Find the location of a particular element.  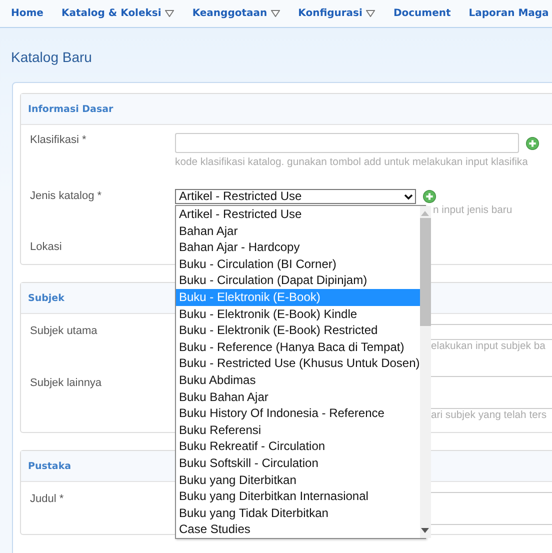

dropdown-option: Buku - Circulation (Dapat Dipinjam) is located at coordinates (298, 280).